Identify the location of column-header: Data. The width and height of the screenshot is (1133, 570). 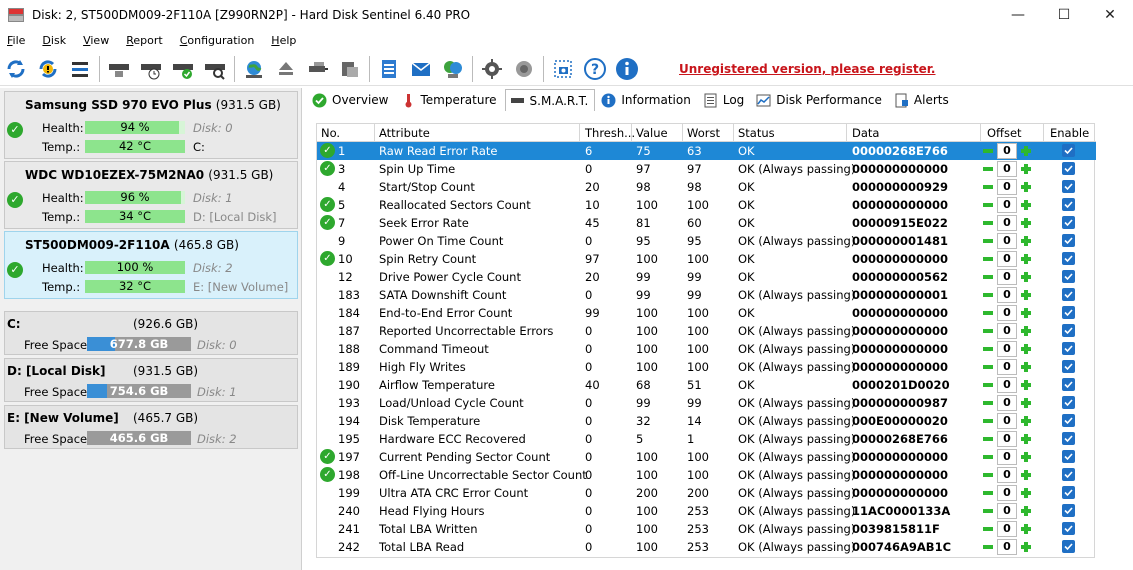
(865, 133).